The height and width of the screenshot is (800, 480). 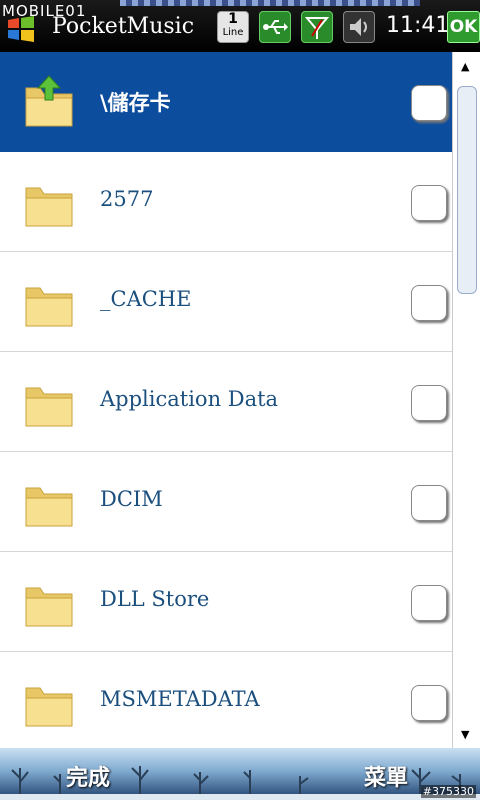 What do you see at coordinates (448, 791) in the screenshot?
I see `image-number: #375330` at bounding box center [448, 791].